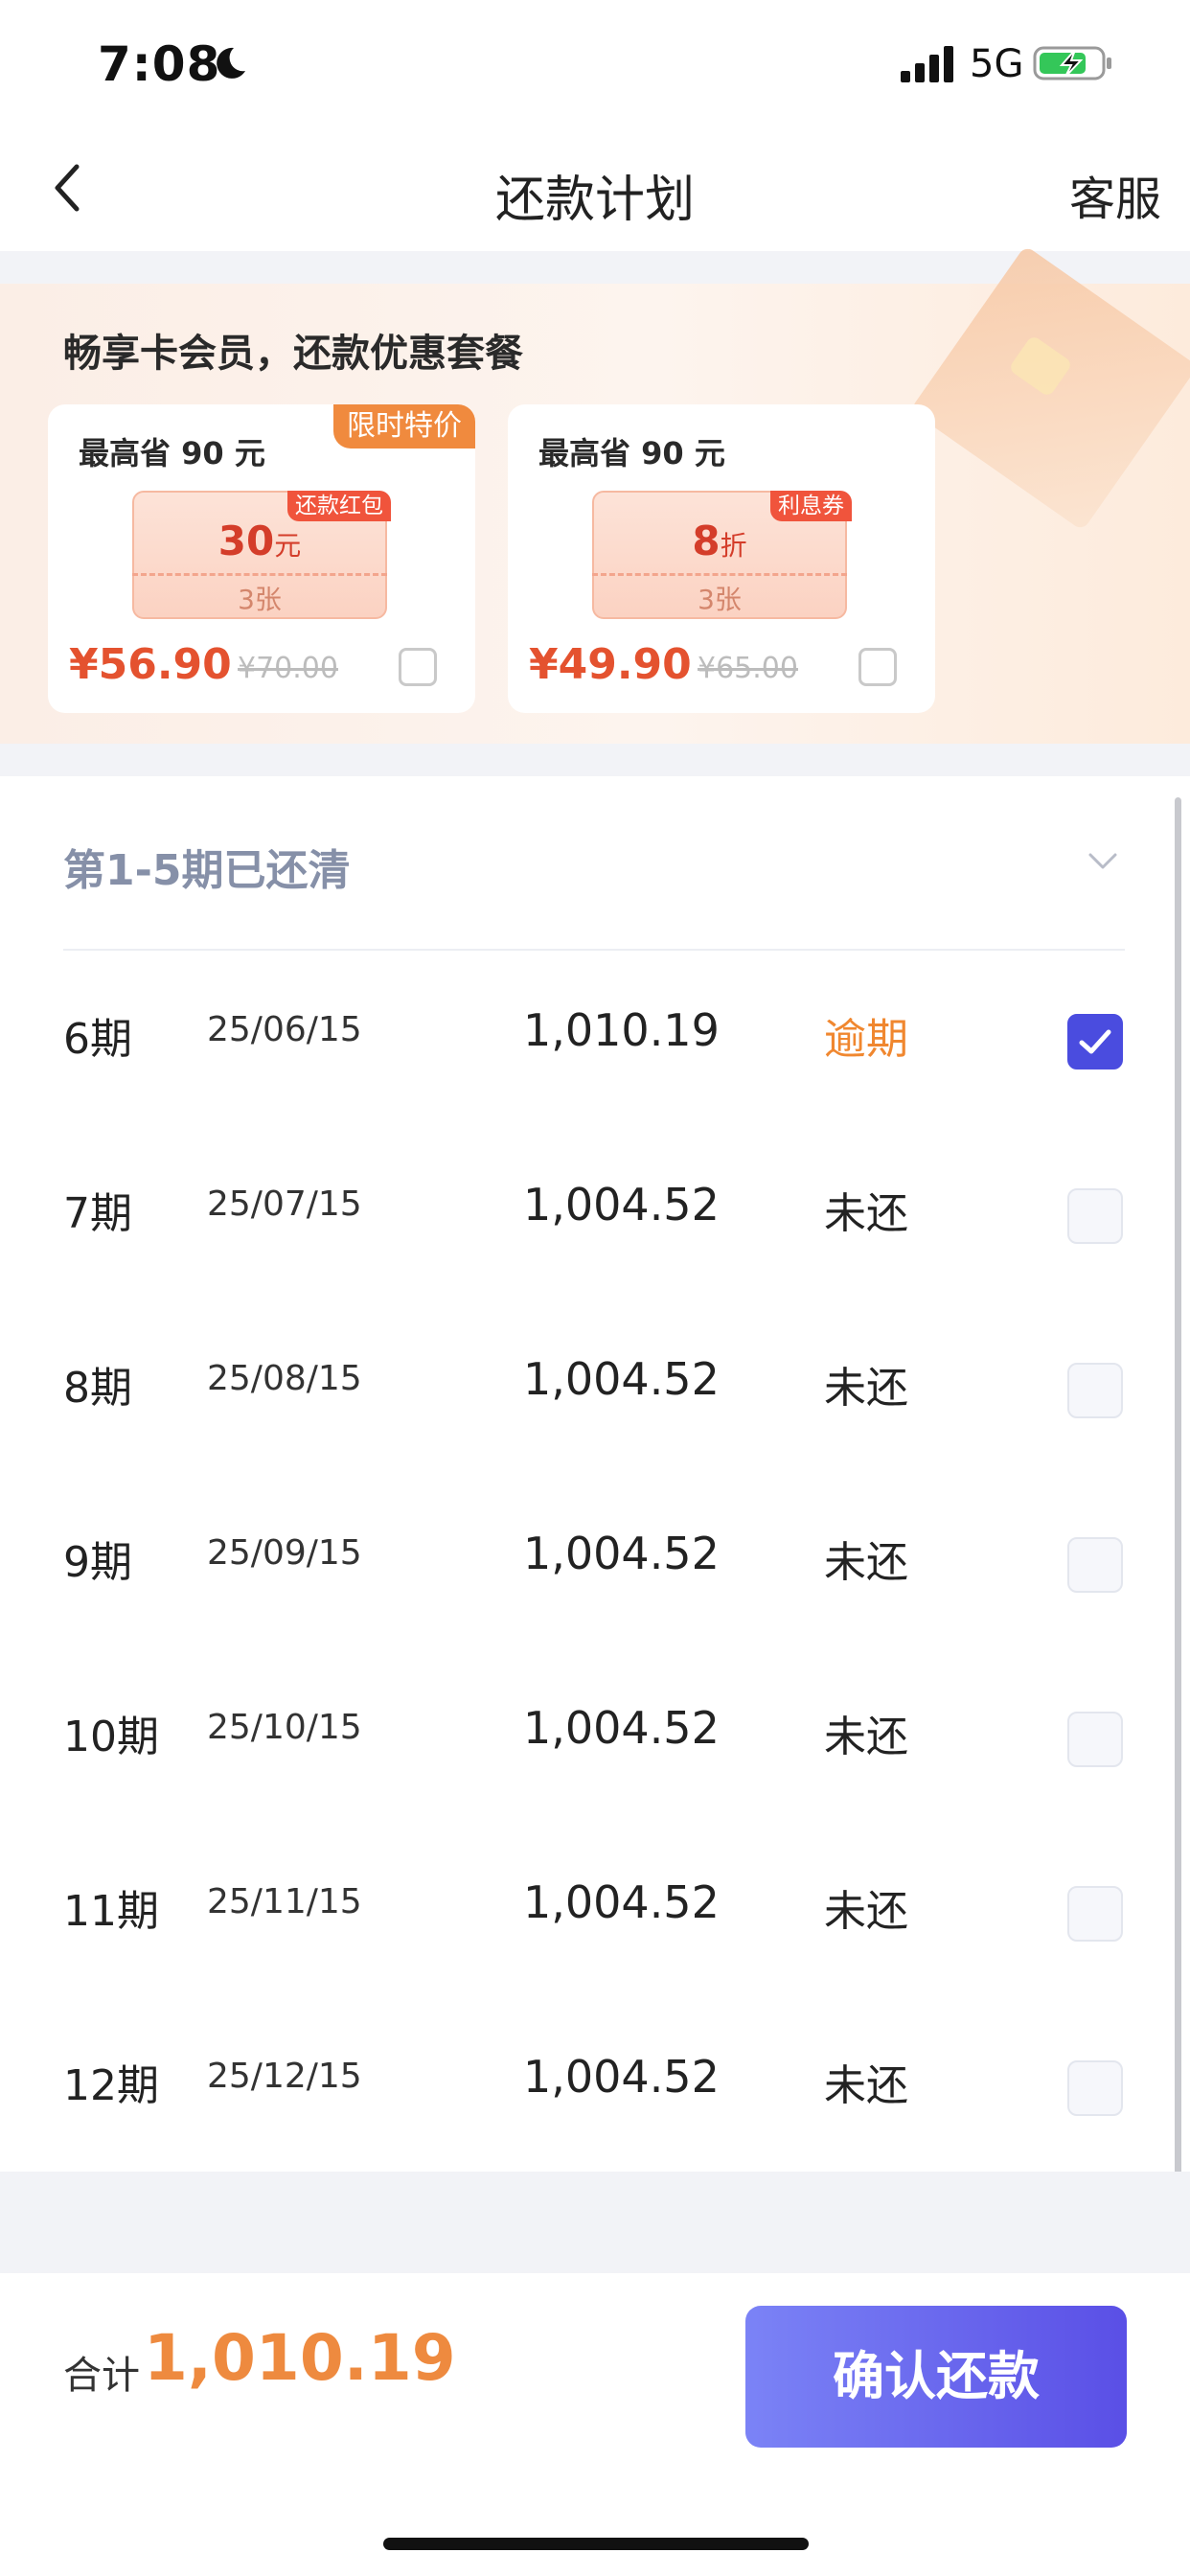  Describe the element at coordinates (111, 2085) in the screenshot. I see `installment-period: 12期` at that location.